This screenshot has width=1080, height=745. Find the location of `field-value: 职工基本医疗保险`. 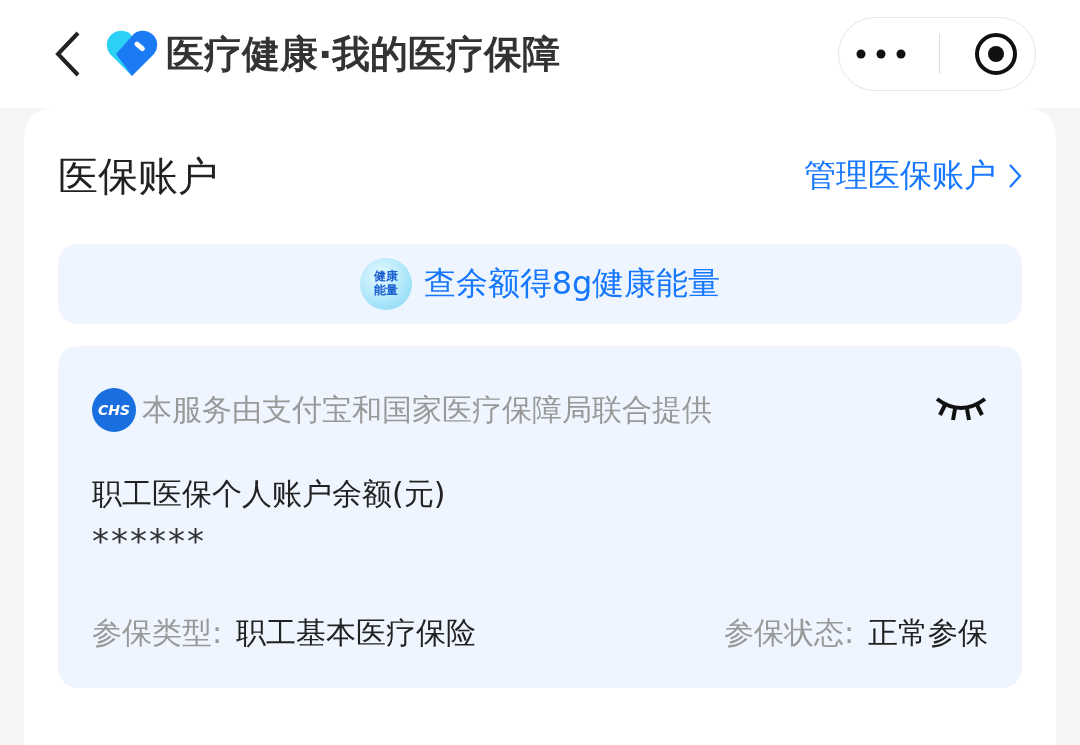

field-value: 职工基本医疗保险 is located at coordinates (356, 633).